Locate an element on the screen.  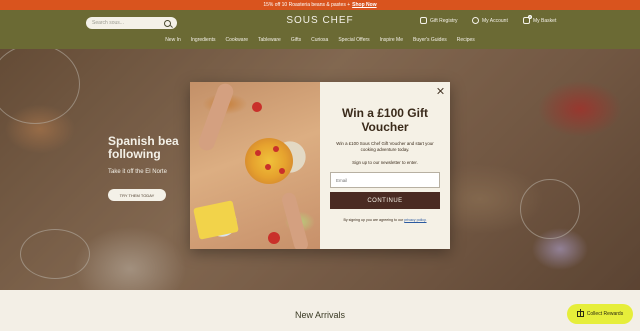
modal-signup-text: Sign up to our newsletter to enter. is located at coordinates (385, 162).